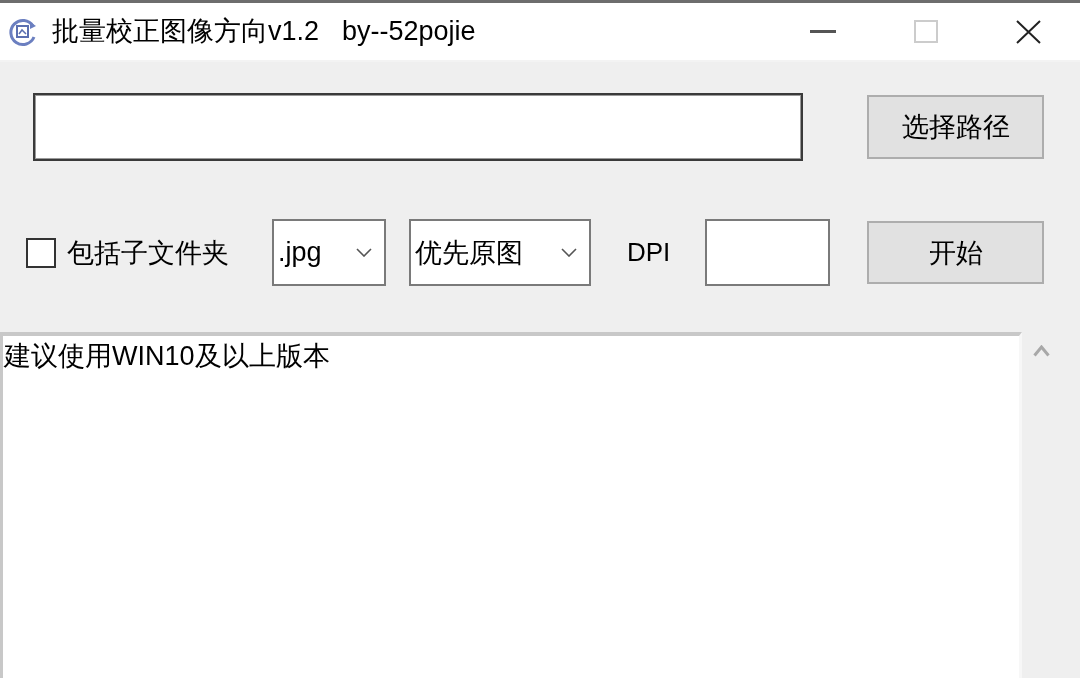 This screenshot has width=1080, height=678. I want to click on path-input-field, so click(418, 127).